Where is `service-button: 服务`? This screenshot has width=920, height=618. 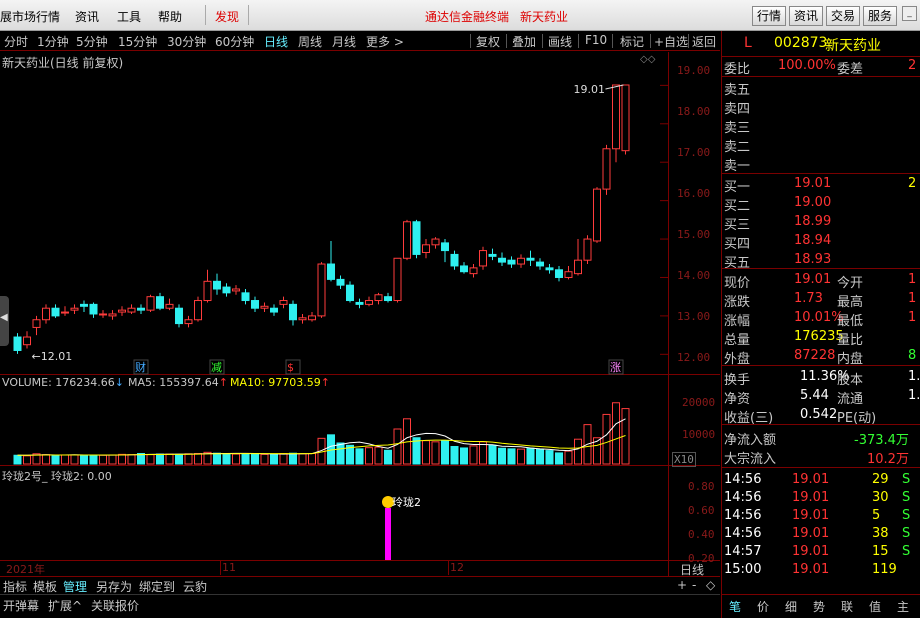
service-button: 服务 is located at coordinates (880, 16).